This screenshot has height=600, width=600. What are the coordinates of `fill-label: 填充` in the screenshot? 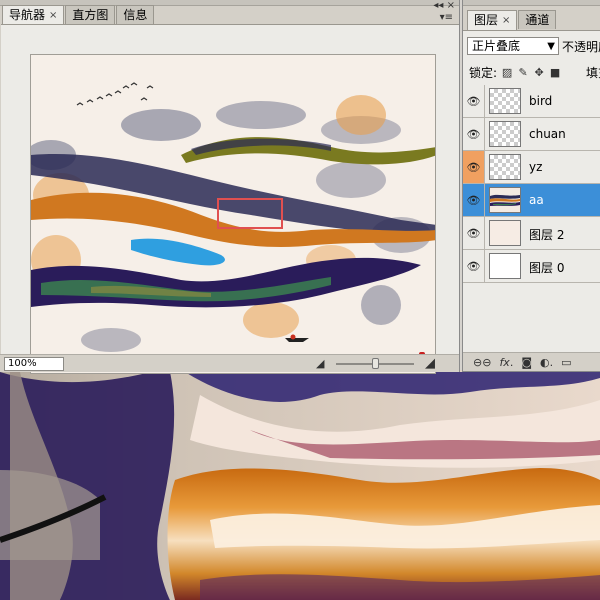 It's located at (593, 73).